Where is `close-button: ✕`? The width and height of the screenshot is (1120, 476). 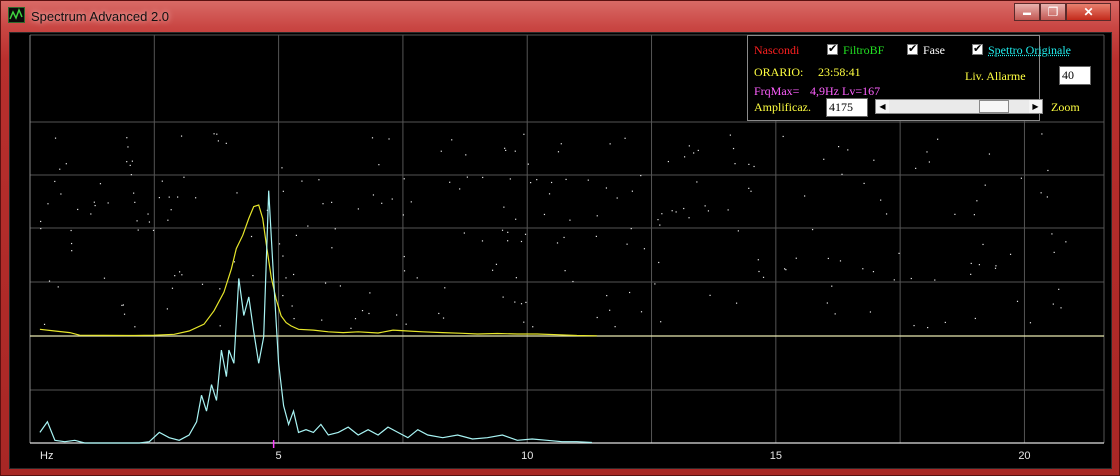 close-button: ✕ is located at coordinates (1088, 12).